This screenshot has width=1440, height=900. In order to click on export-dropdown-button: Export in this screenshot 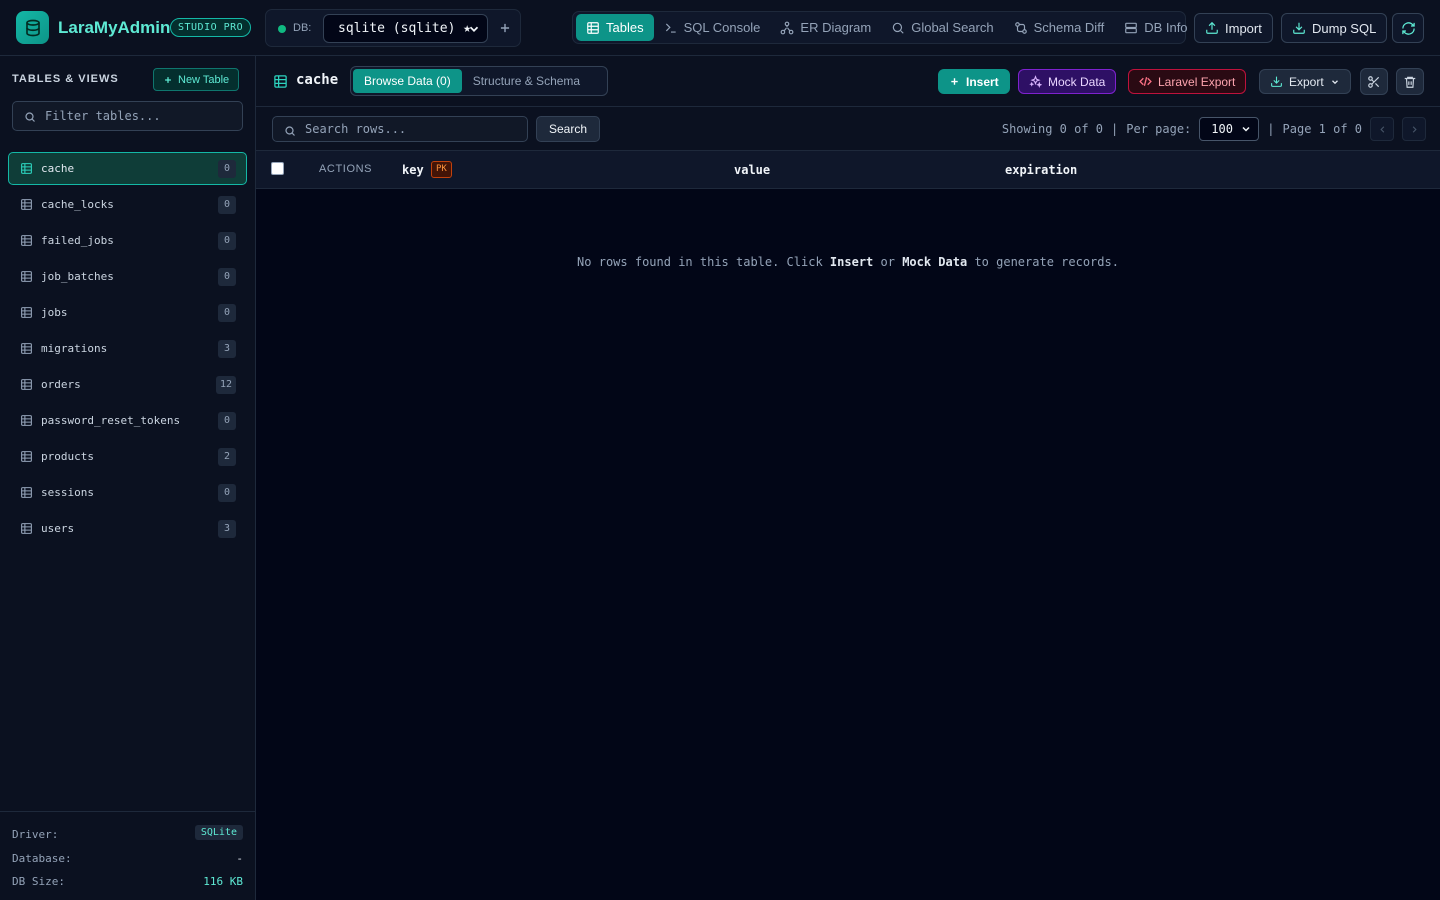, I will do `click(1305, 81)`.